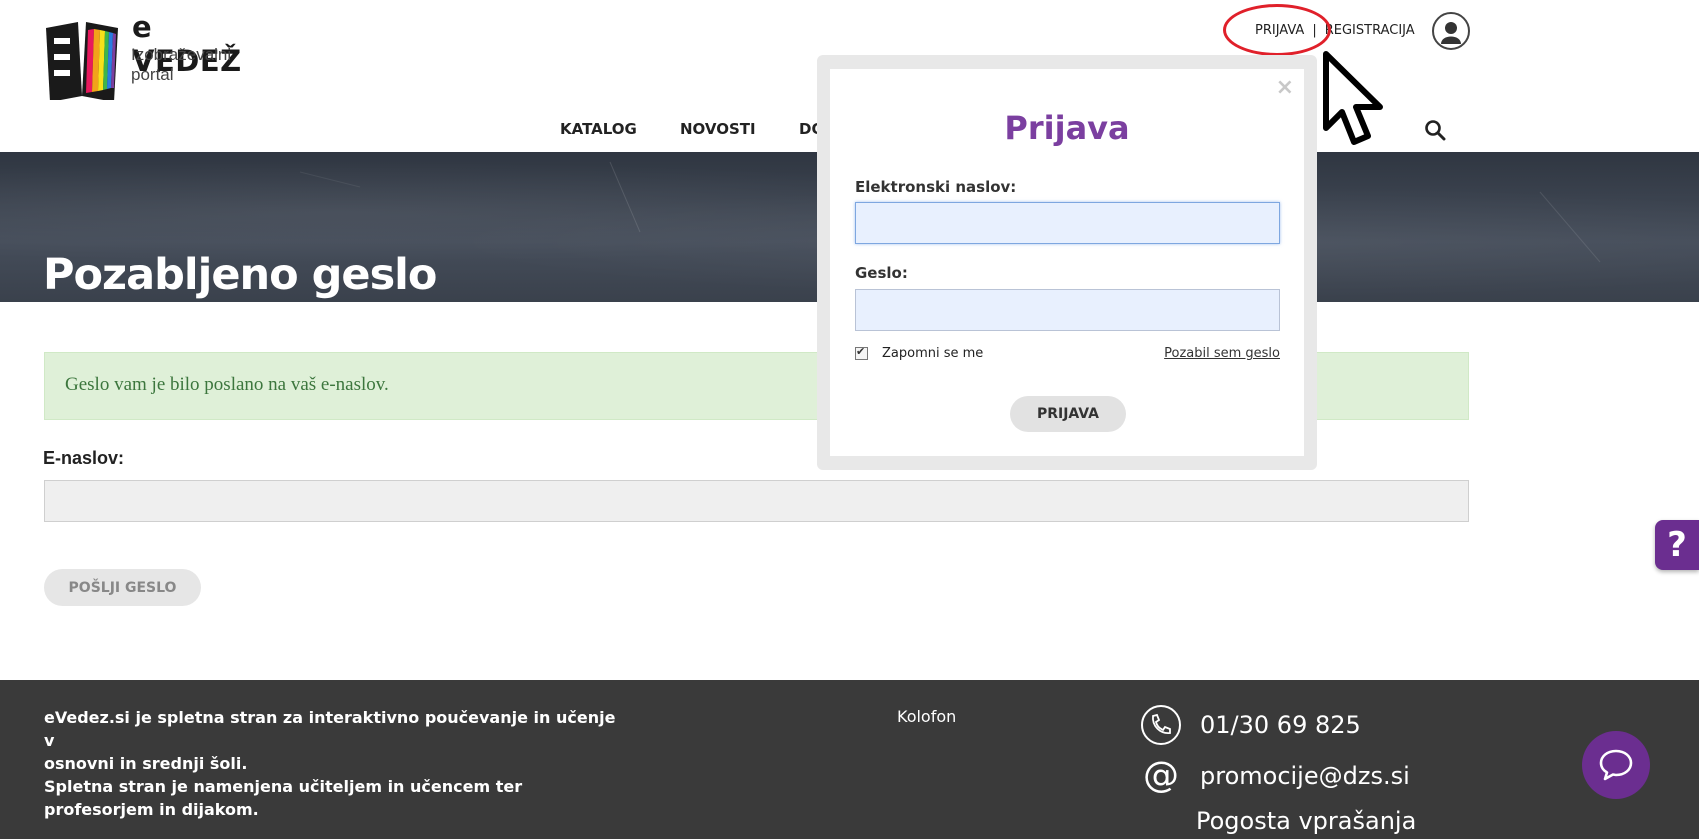 Image resolution: width=1699 pixels, height=839 pixels. I want to click on modal-login-button: PRIJAVA, so click(1068, 414).